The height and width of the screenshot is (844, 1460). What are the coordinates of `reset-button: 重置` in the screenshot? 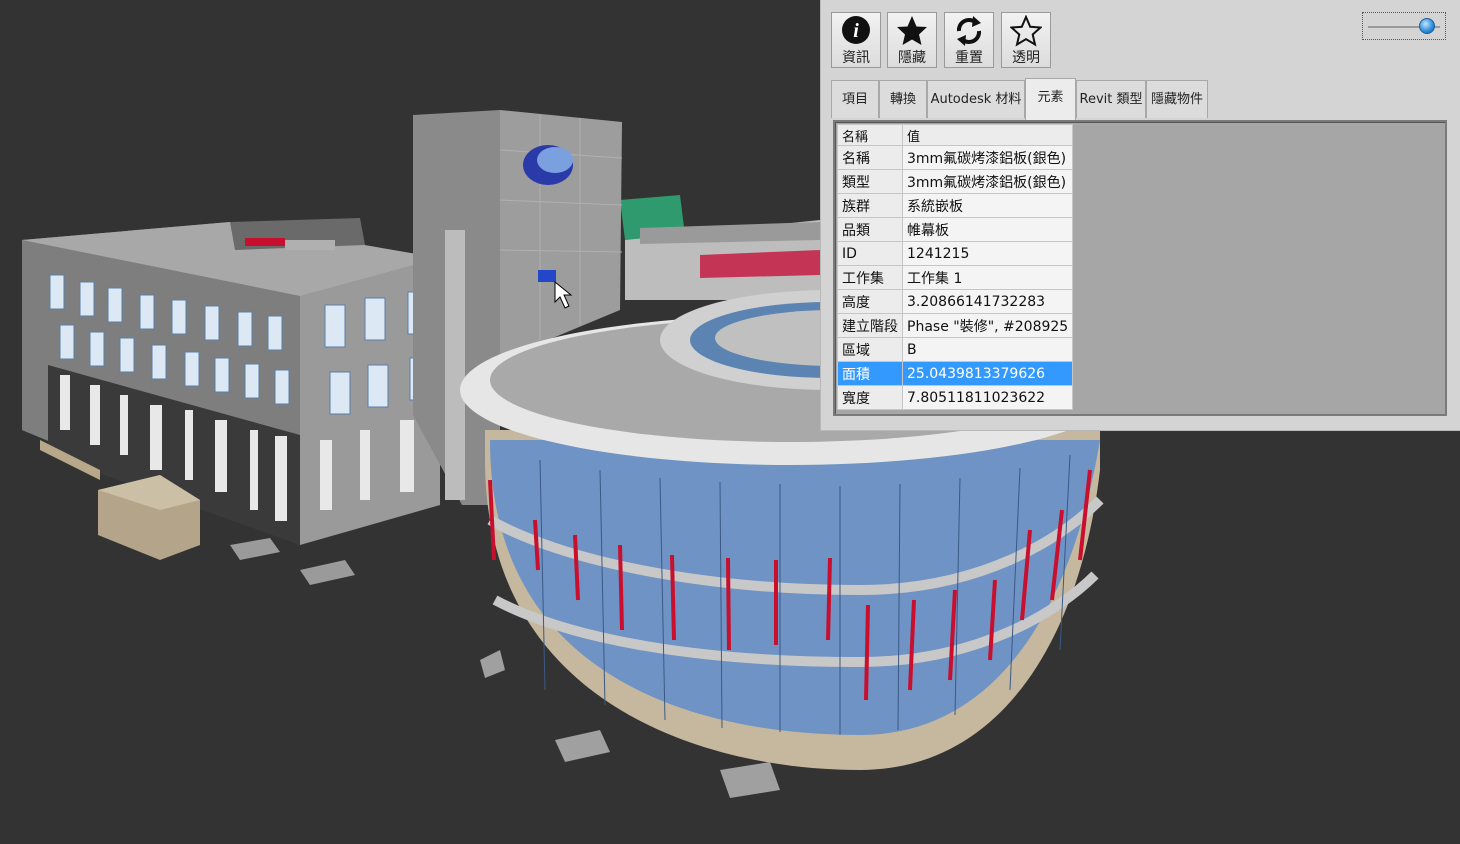 It's located at (969, 40).